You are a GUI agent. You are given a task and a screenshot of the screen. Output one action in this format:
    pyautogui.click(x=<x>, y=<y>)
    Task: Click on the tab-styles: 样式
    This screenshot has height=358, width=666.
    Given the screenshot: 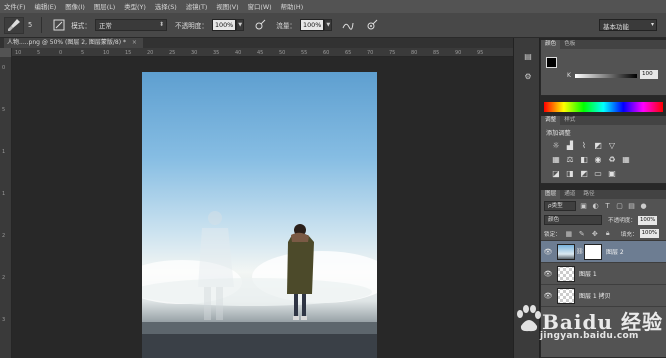 What is the action you would take?
    pyautogui.click(x=569, y=120)
    